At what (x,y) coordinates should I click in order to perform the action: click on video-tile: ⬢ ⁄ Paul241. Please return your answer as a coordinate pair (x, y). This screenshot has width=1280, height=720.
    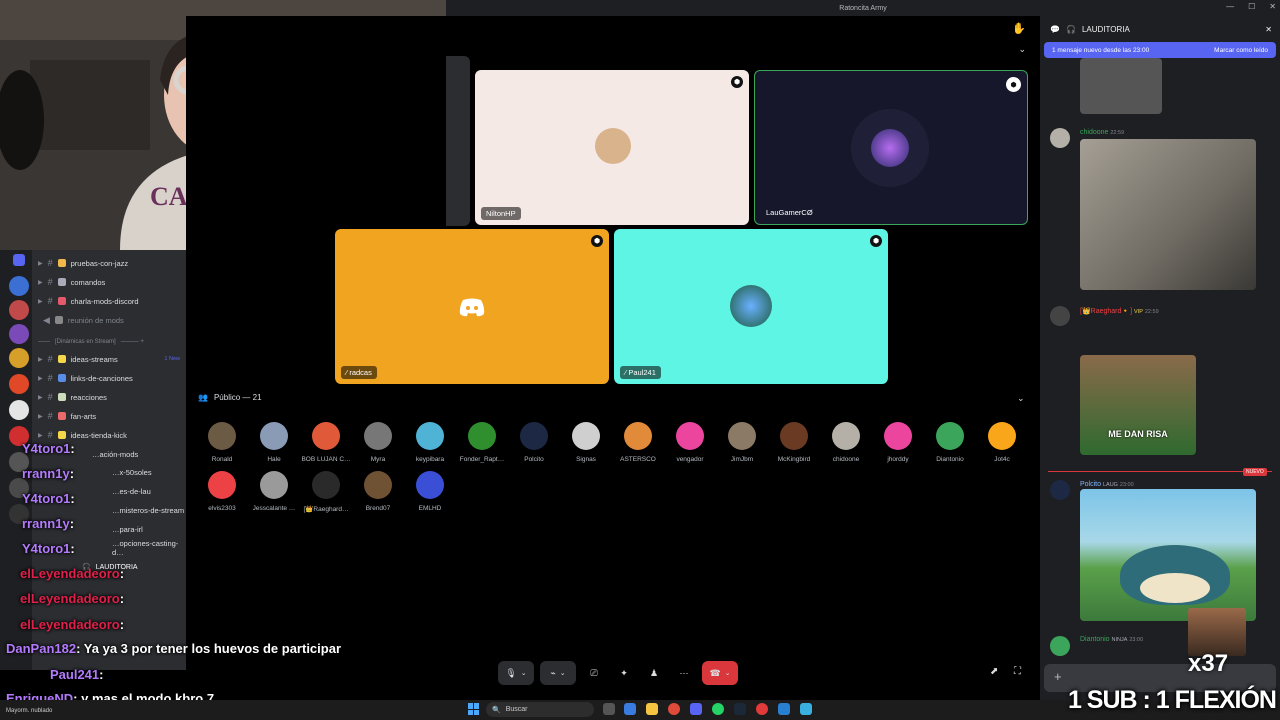
    Looking at the image, I should click on (751, 306).